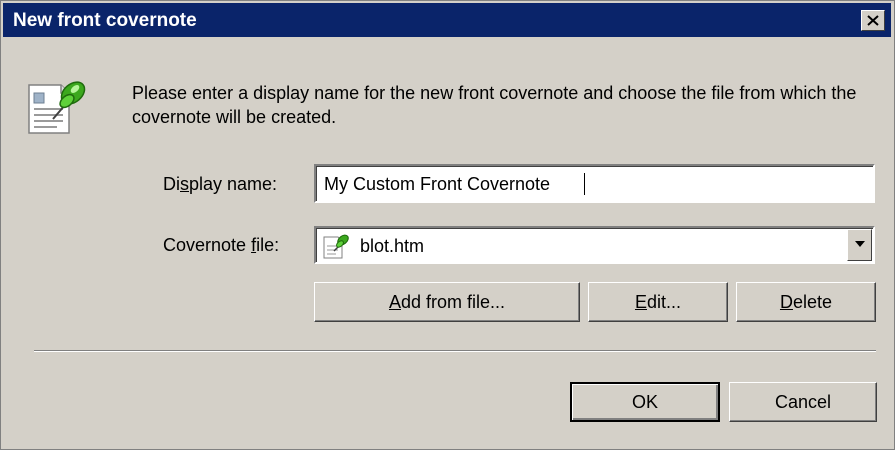 The height and width of the screenshot is (450, 895). I want to click on covernote-file-select: blot.htm, so click(594, 245).